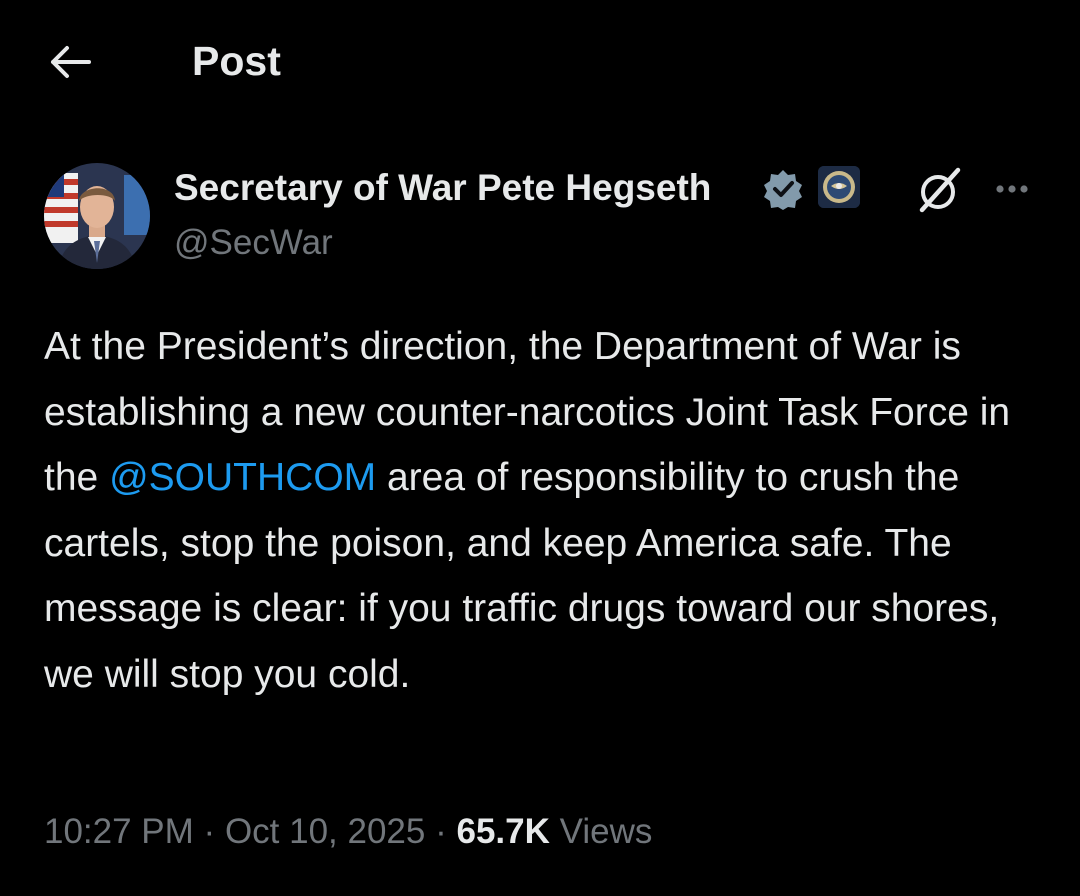  I want to click on more-options-icon, so click(1012, 189).